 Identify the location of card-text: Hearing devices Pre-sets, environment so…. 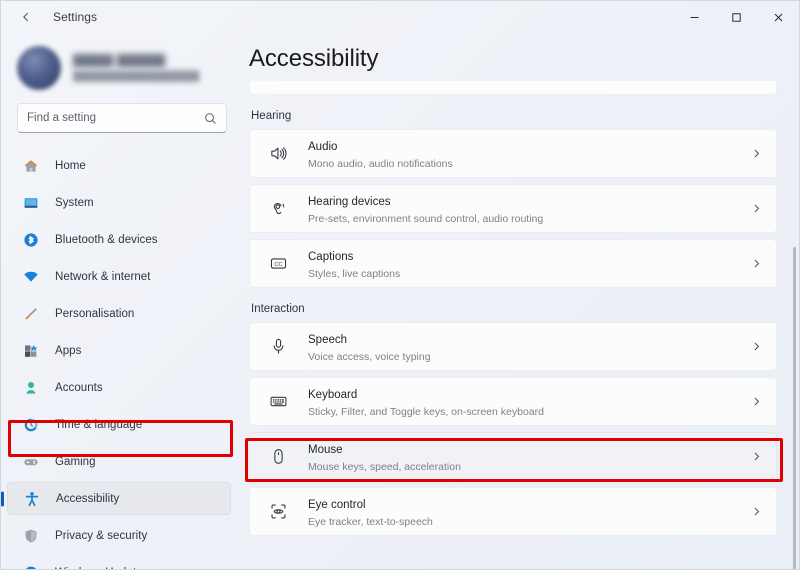
(529, 209).